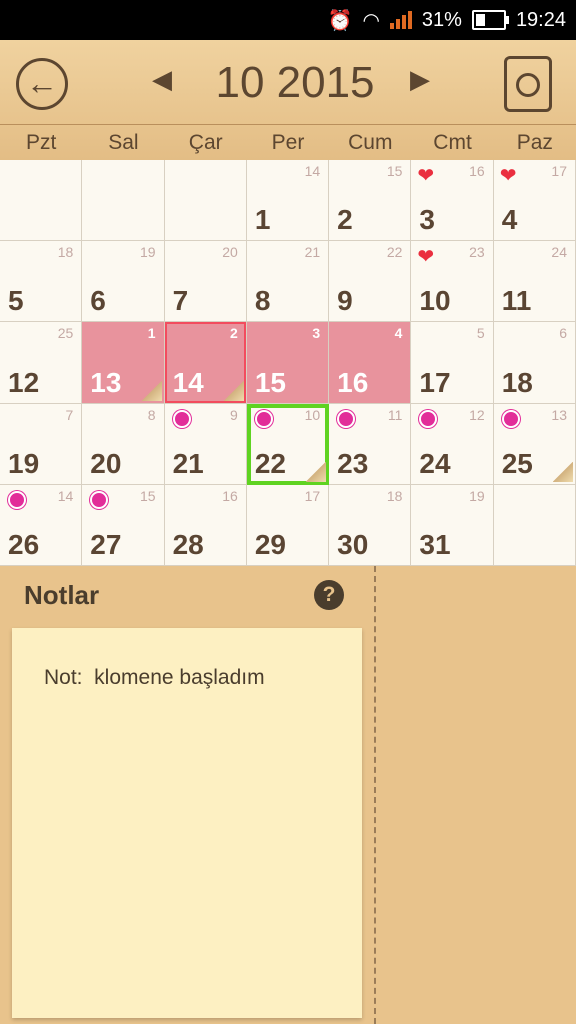 The height and width of the screenshot is (1024, 576). I want to click on weekday-label: Per, so click(288, 142).